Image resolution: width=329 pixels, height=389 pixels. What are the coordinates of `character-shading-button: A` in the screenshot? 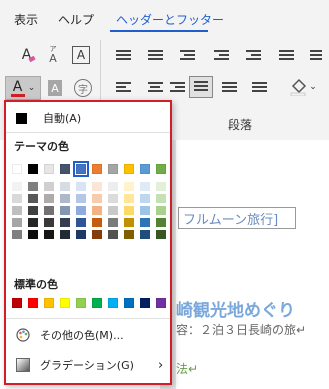 It's located at (55, 88).